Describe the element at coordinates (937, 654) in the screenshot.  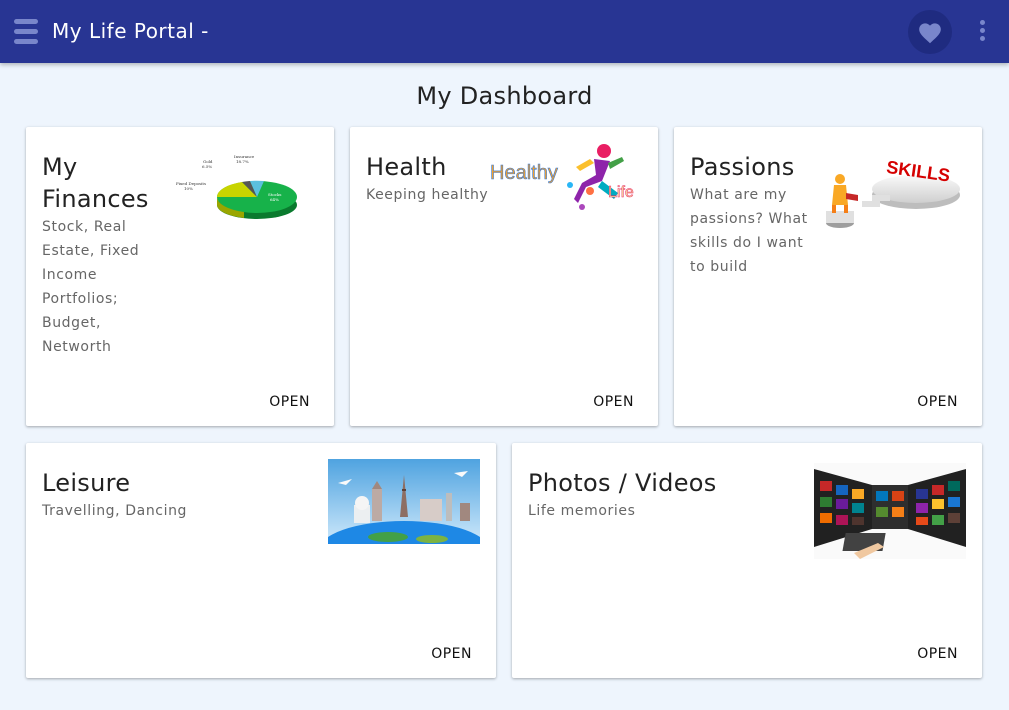
I see `open-photos-videos-button: OPEN` at that location.